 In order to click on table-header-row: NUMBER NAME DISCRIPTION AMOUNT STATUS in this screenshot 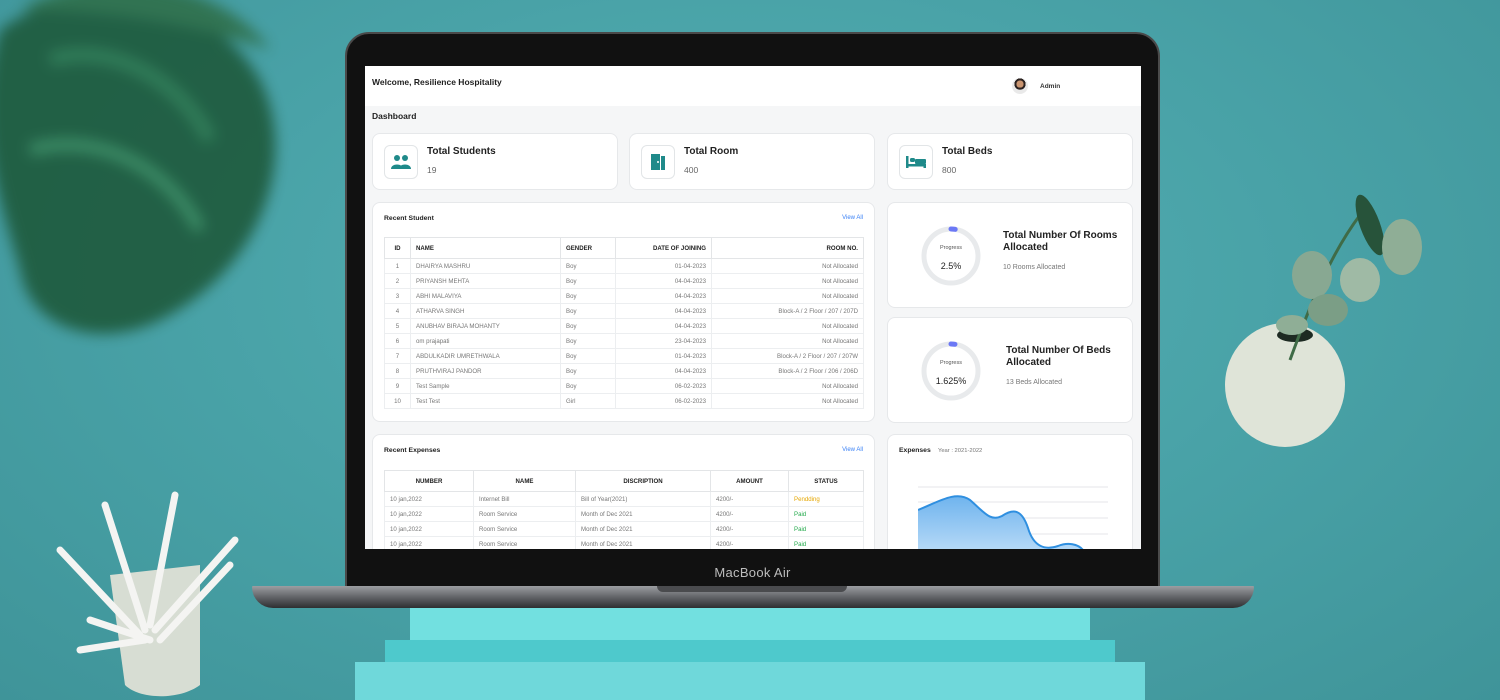, I will do `click(624, 481)`.